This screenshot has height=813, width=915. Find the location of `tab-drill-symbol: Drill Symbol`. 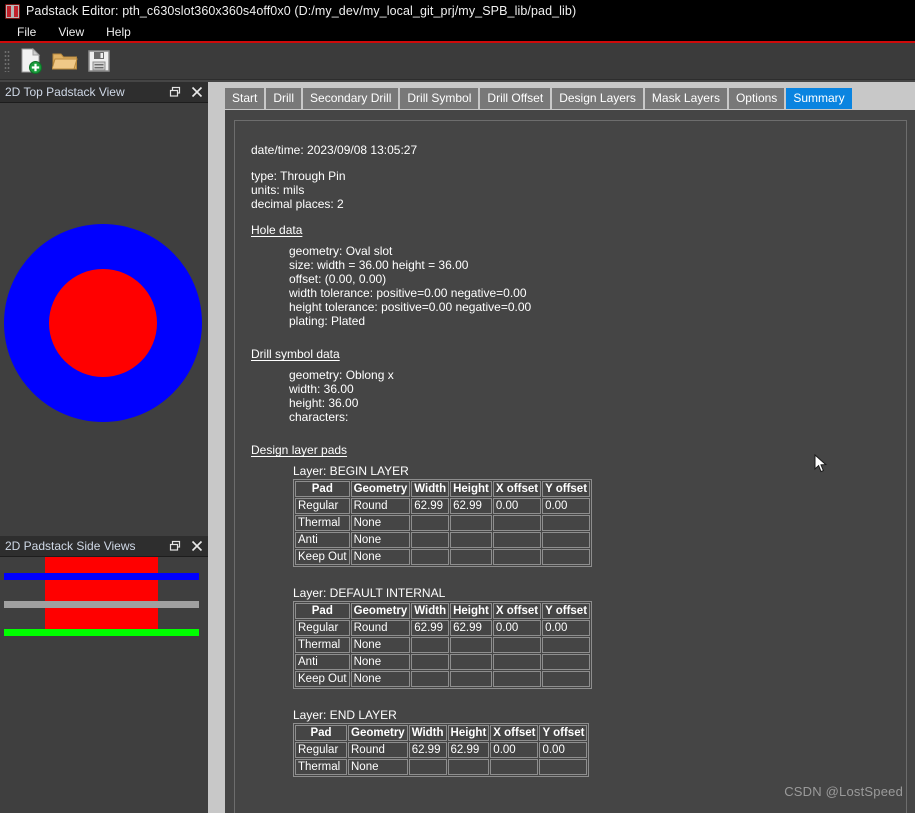

tab-drill-symbol: Drill Symbol is located at coordinates (439, 98).